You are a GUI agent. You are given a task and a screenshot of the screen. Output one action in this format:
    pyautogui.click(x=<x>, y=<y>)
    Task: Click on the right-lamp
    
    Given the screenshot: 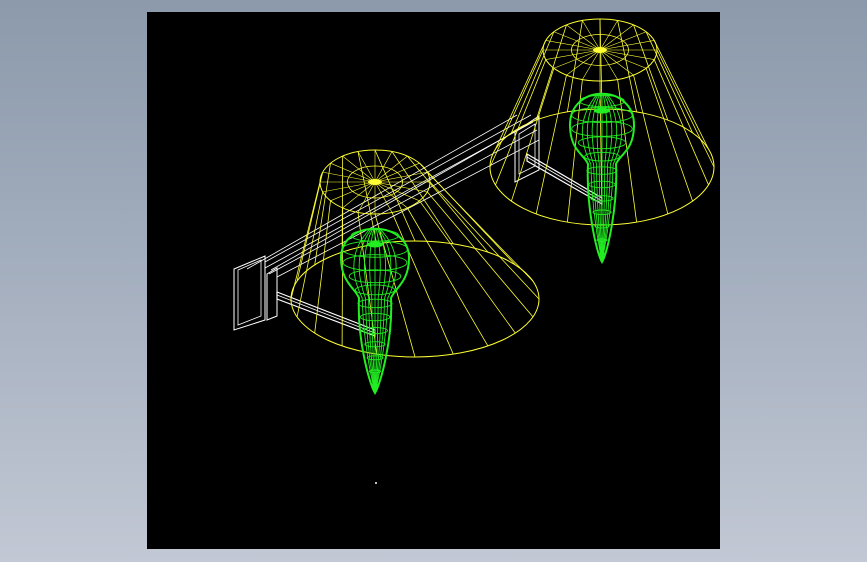 What is the action you would take?
    pyautogui.click(x=602, y=141)
    